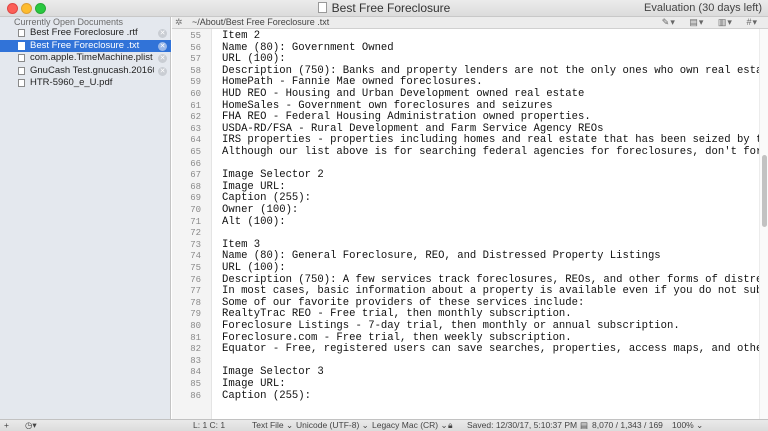 This screenshot has width=768, height=431. What do you see at coordinates (254, 222) in the screenshot?
I see `code-line: Alt (100):` at bounding box center [254, 222].